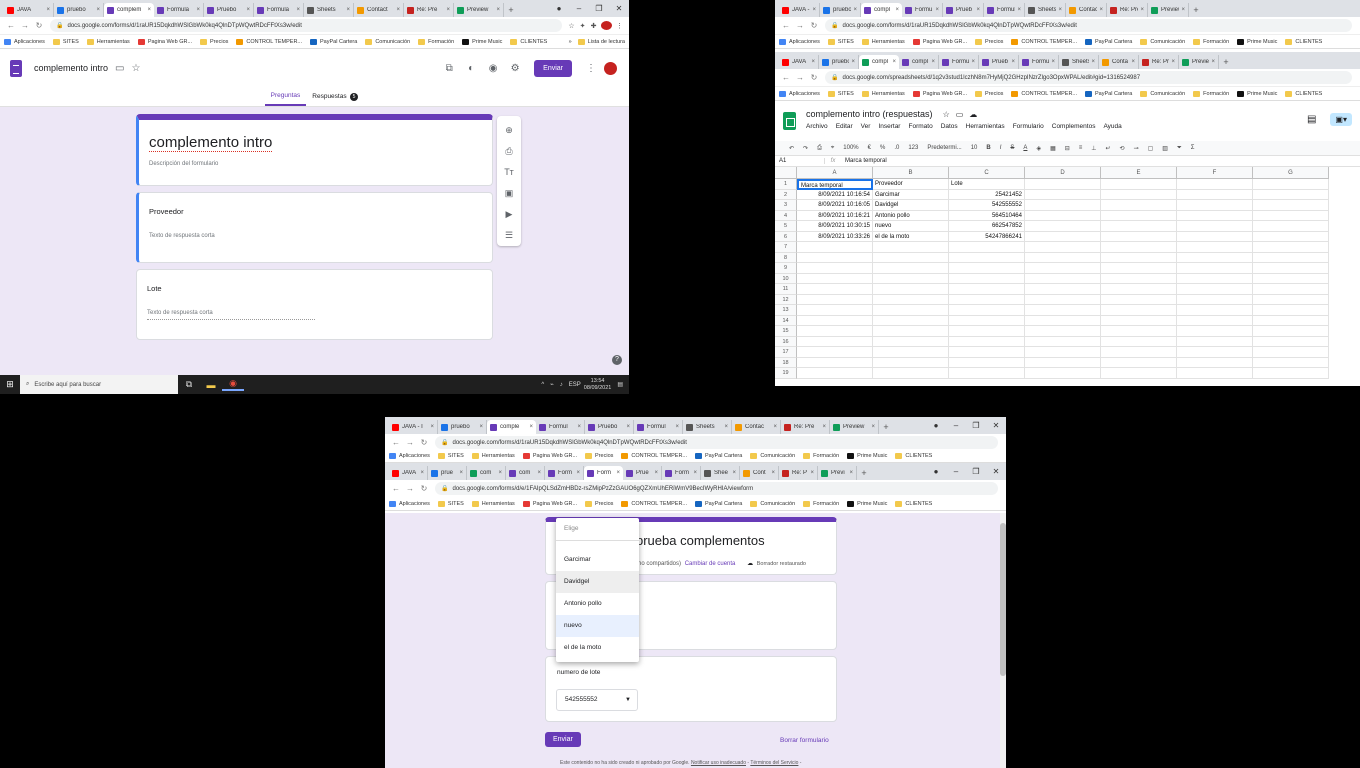 This screenshot has width=1360, height=768. What do you see at coordinates (508, 151) in the screenshot?
I see `import-questions-icon: ⎙` at bounding box center [508, 151].